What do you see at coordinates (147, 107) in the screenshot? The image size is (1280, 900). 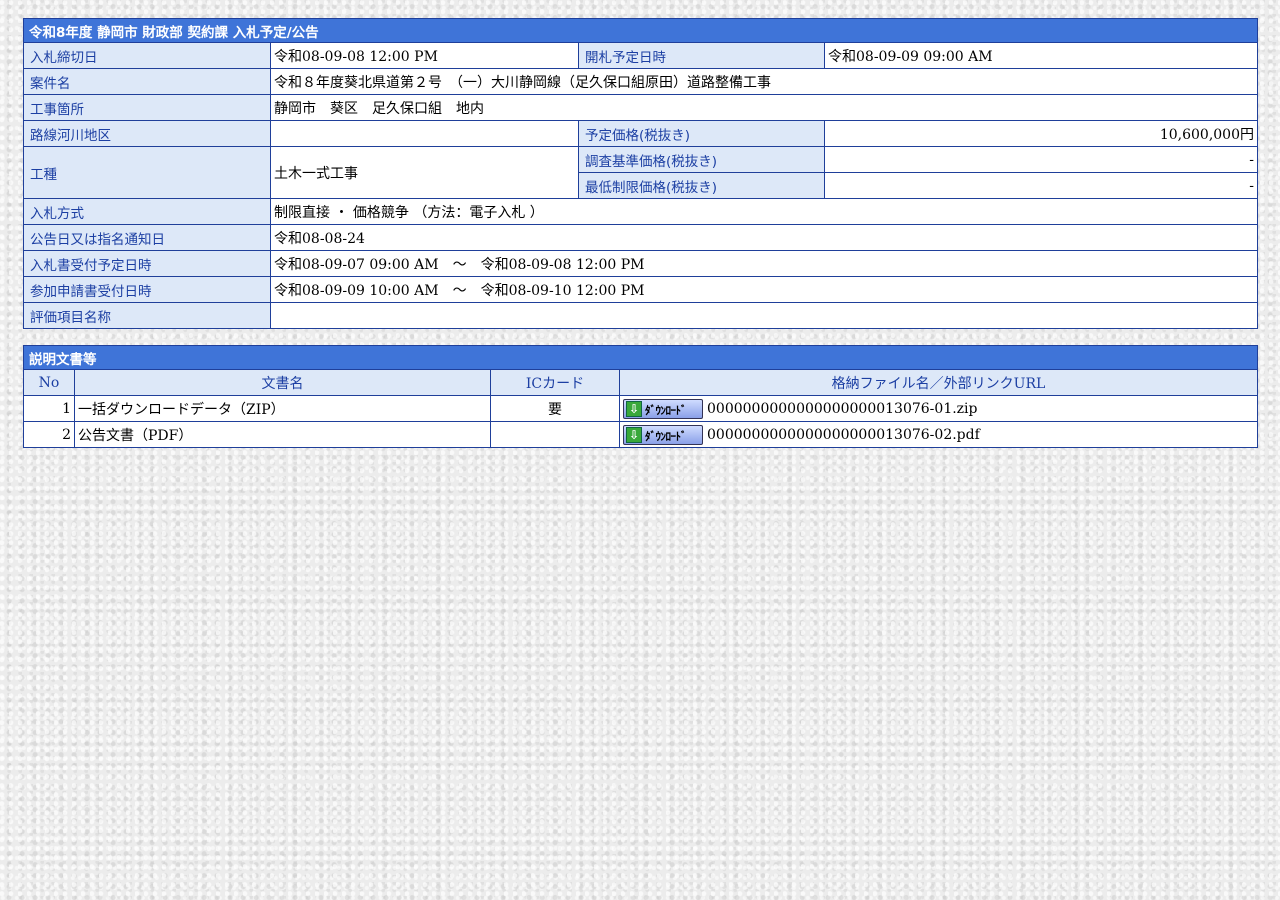 I see `location-label: 工事箇所` at bounding box center [147, 107].